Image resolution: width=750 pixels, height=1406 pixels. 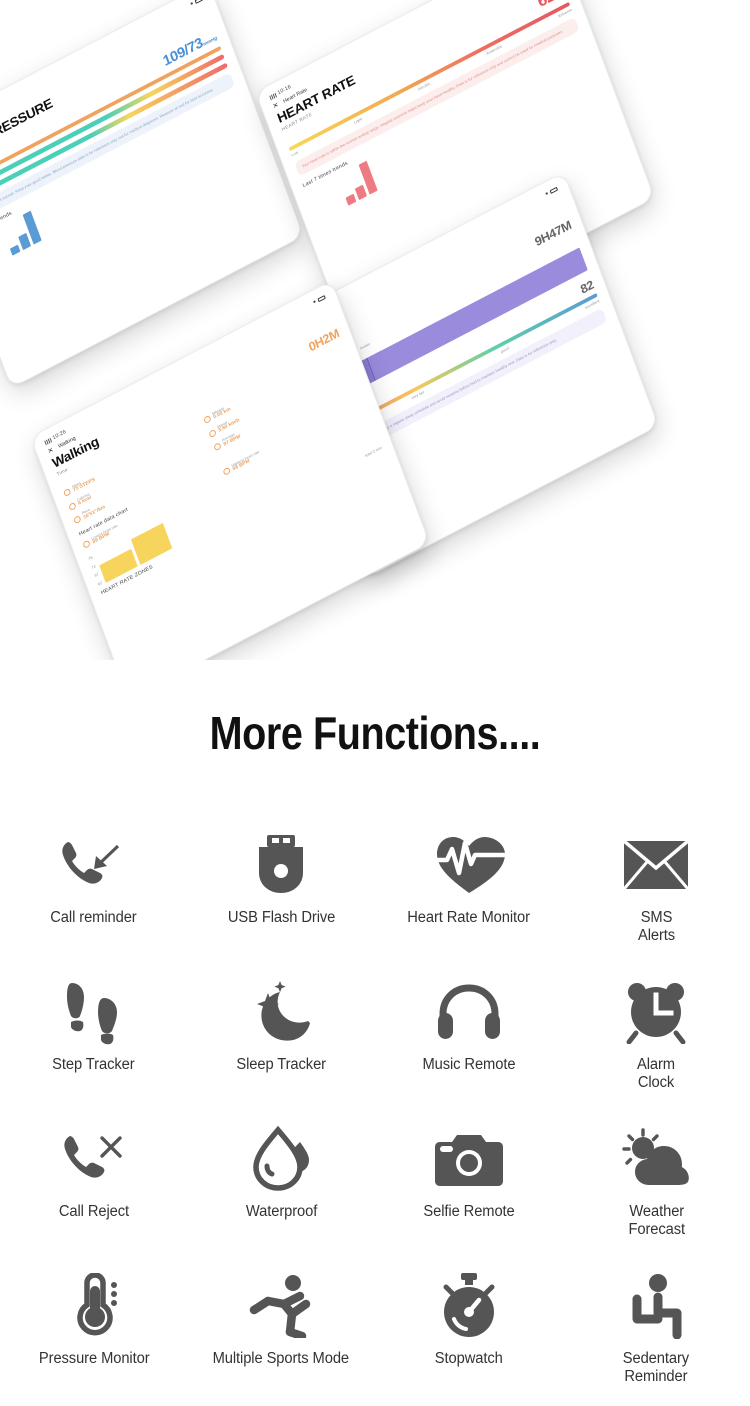 I want to click on function-item-waterproof: Waterproof, so click(x=282, y=1168).